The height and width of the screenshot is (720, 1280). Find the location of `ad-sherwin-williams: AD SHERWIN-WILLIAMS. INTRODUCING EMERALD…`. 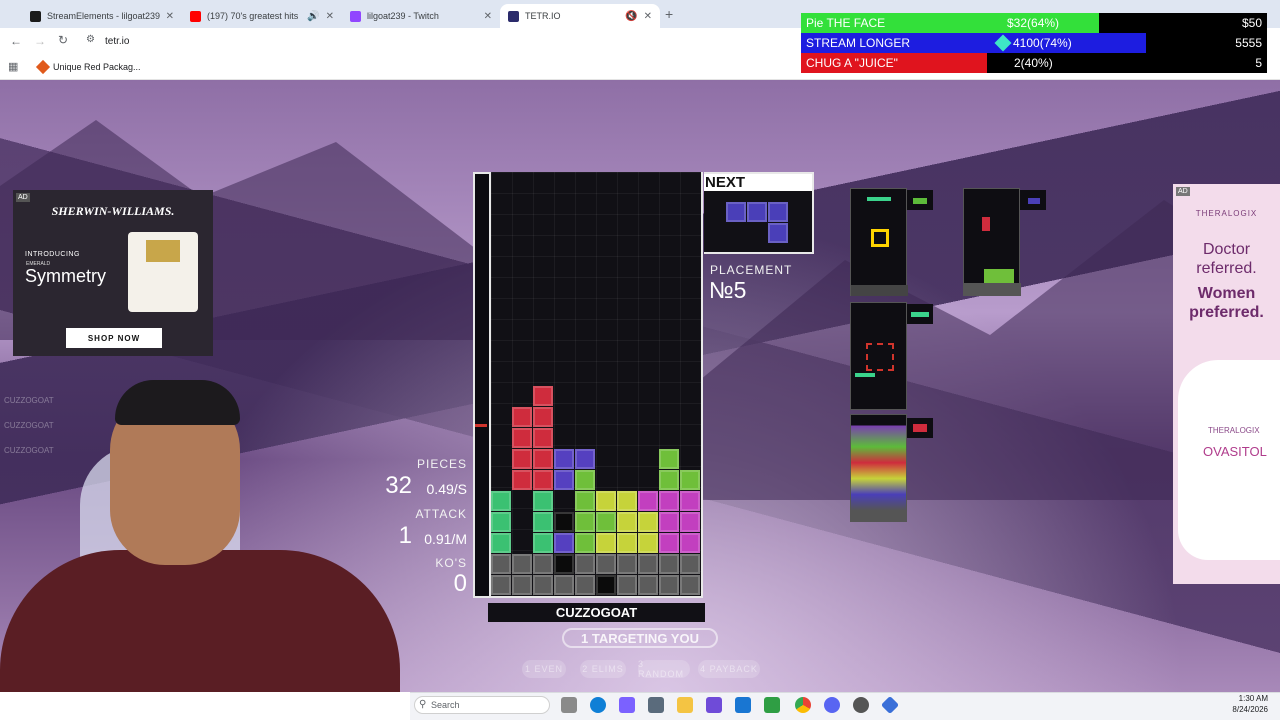

ad-sherwin-williams: AD SHERWIN-WILLIAMS. INTRODUCING EMERALD… is located at coordinates (113, 273).